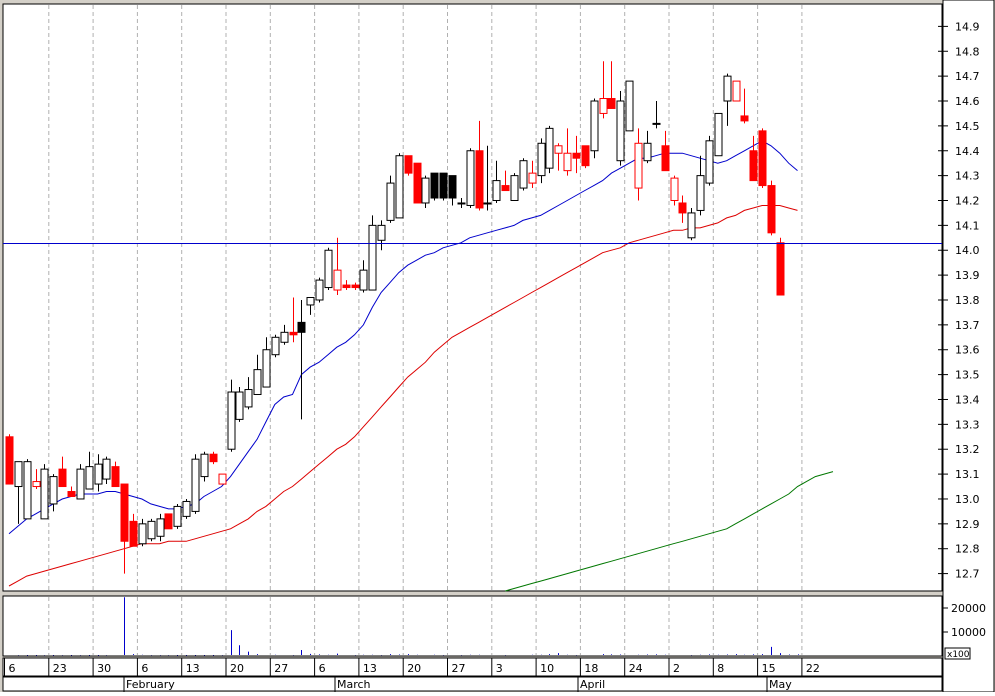  What do you see at coordinates (499, 668) in the screenshot?
I see `date-tick-label: 3` at bounding box center [499, 668].